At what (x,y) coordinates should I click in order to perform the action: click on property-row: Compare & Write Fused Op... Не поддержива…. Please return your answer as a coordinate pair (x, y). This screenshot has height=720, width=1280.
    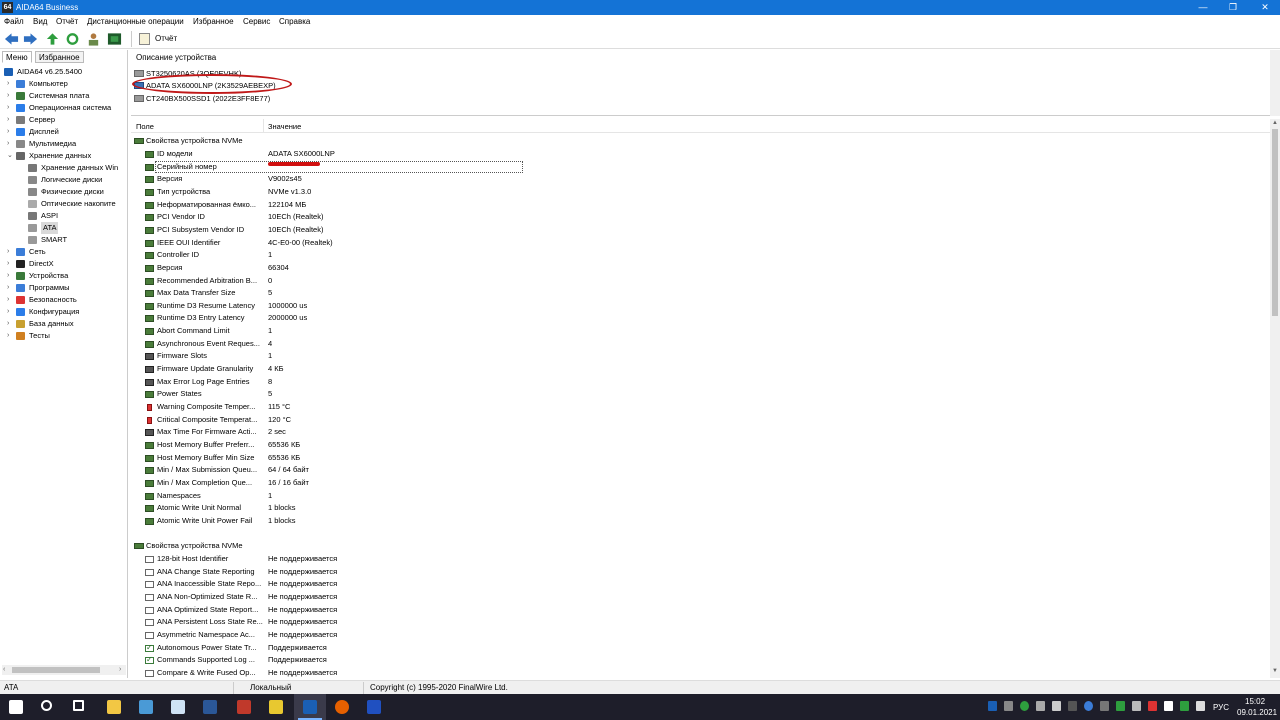
    Looking at the image, I should click on (700, 673).